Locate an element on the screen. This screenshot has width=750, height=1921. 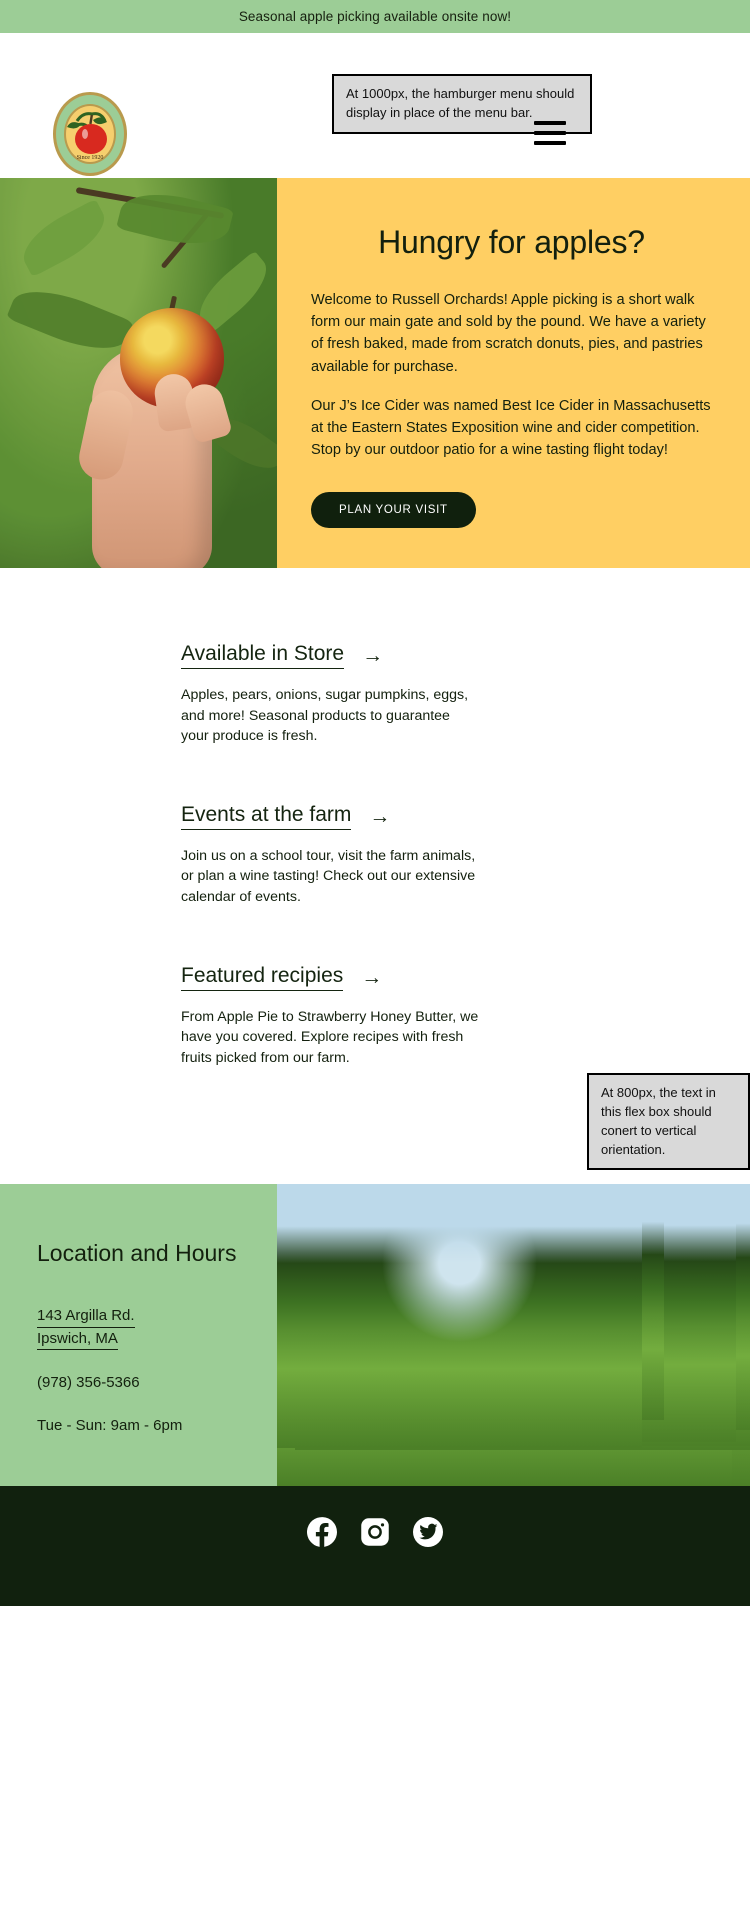
svg-text: Since 1920 is located at coordinates (90, 158).